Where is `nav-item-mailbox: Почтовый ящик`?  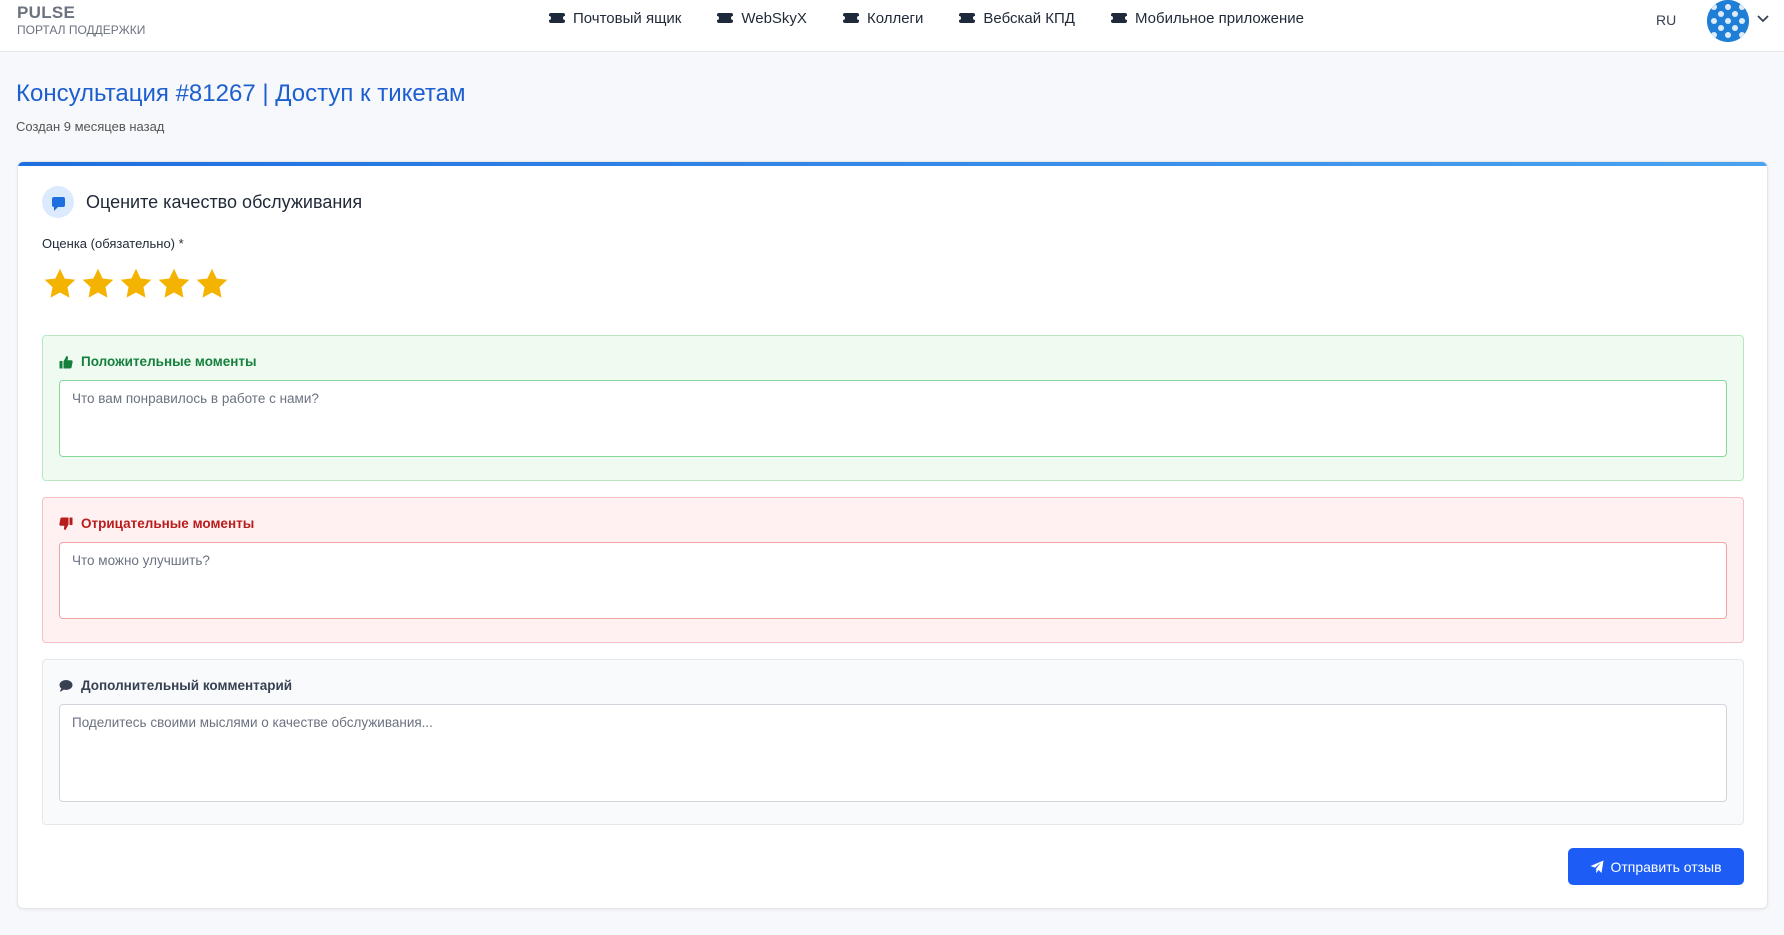 nav-item-mailbox: Почтовый ящик is located at coordinates (614, 18).